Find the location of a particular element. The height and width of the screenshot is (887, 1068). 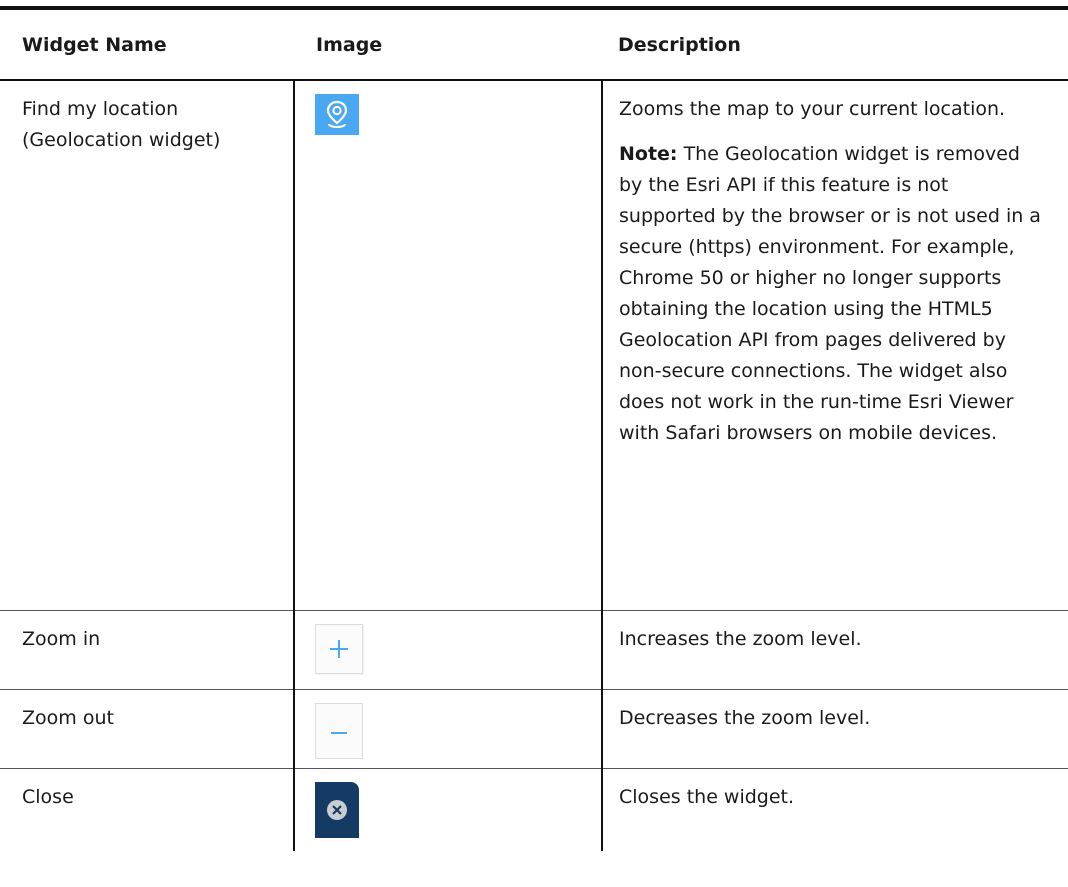

close-icon is located at coordinates (337, 810).